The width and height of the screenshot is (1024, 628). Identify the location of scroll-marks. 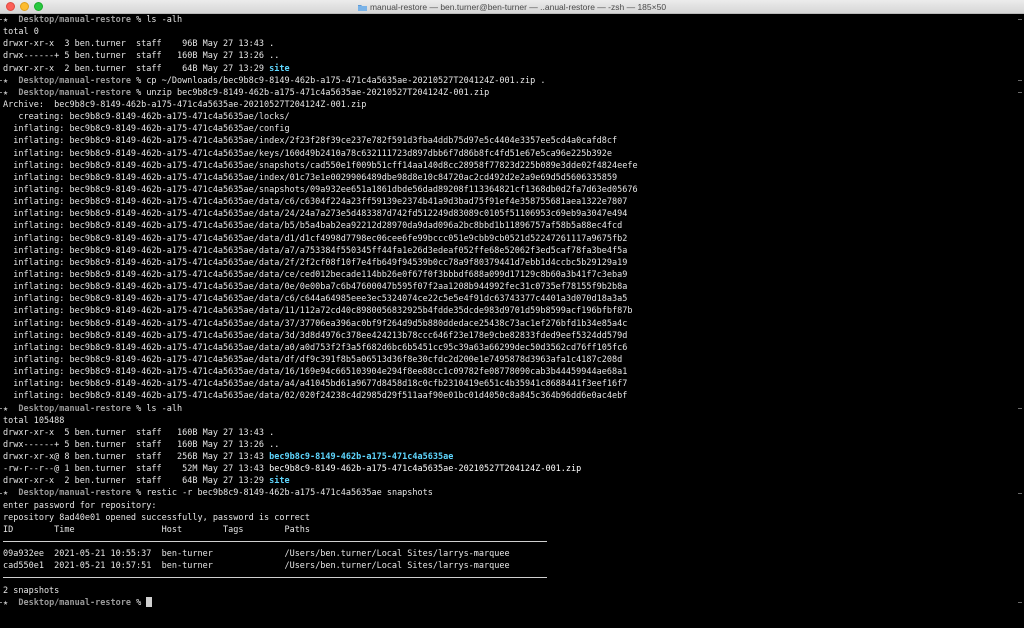
(1019, 321).